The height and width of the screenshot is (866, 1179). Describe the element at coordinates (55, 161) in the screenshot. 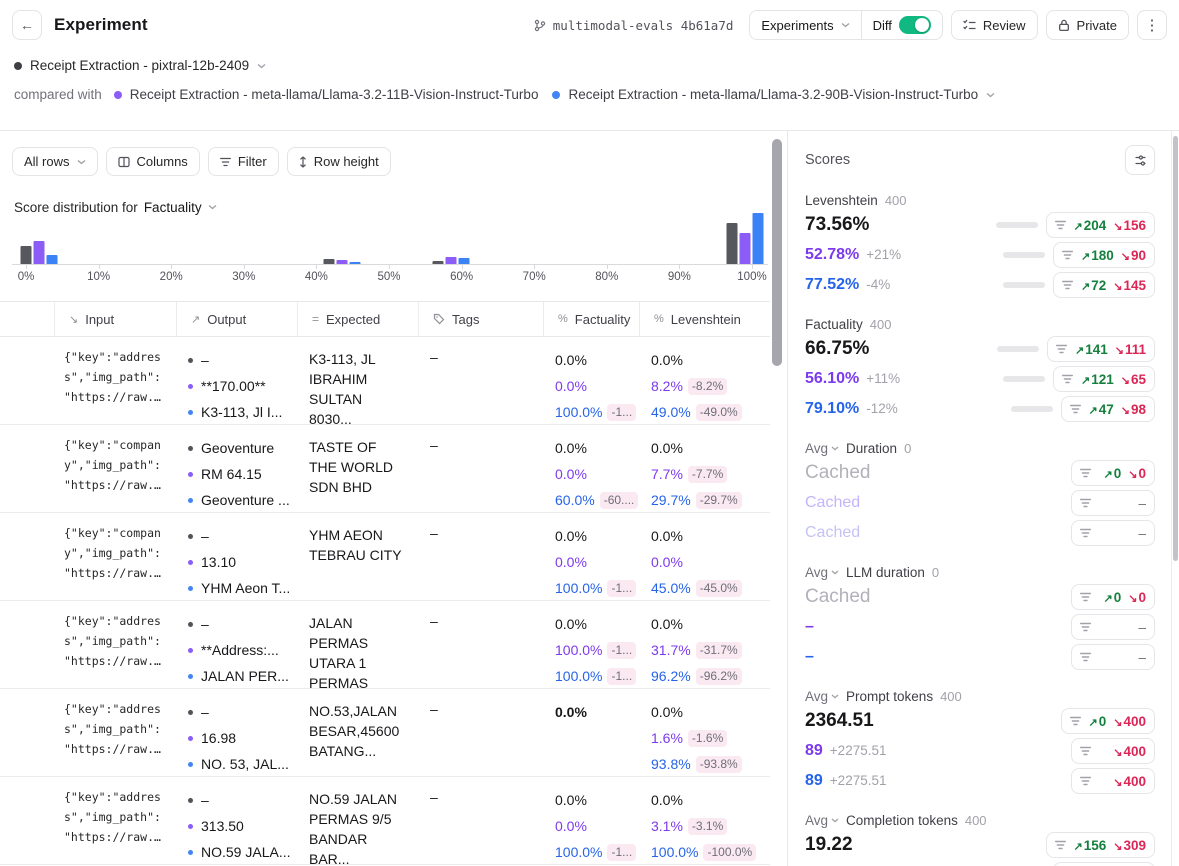

I see `rows-filter-dropdown: All rows` at that location.